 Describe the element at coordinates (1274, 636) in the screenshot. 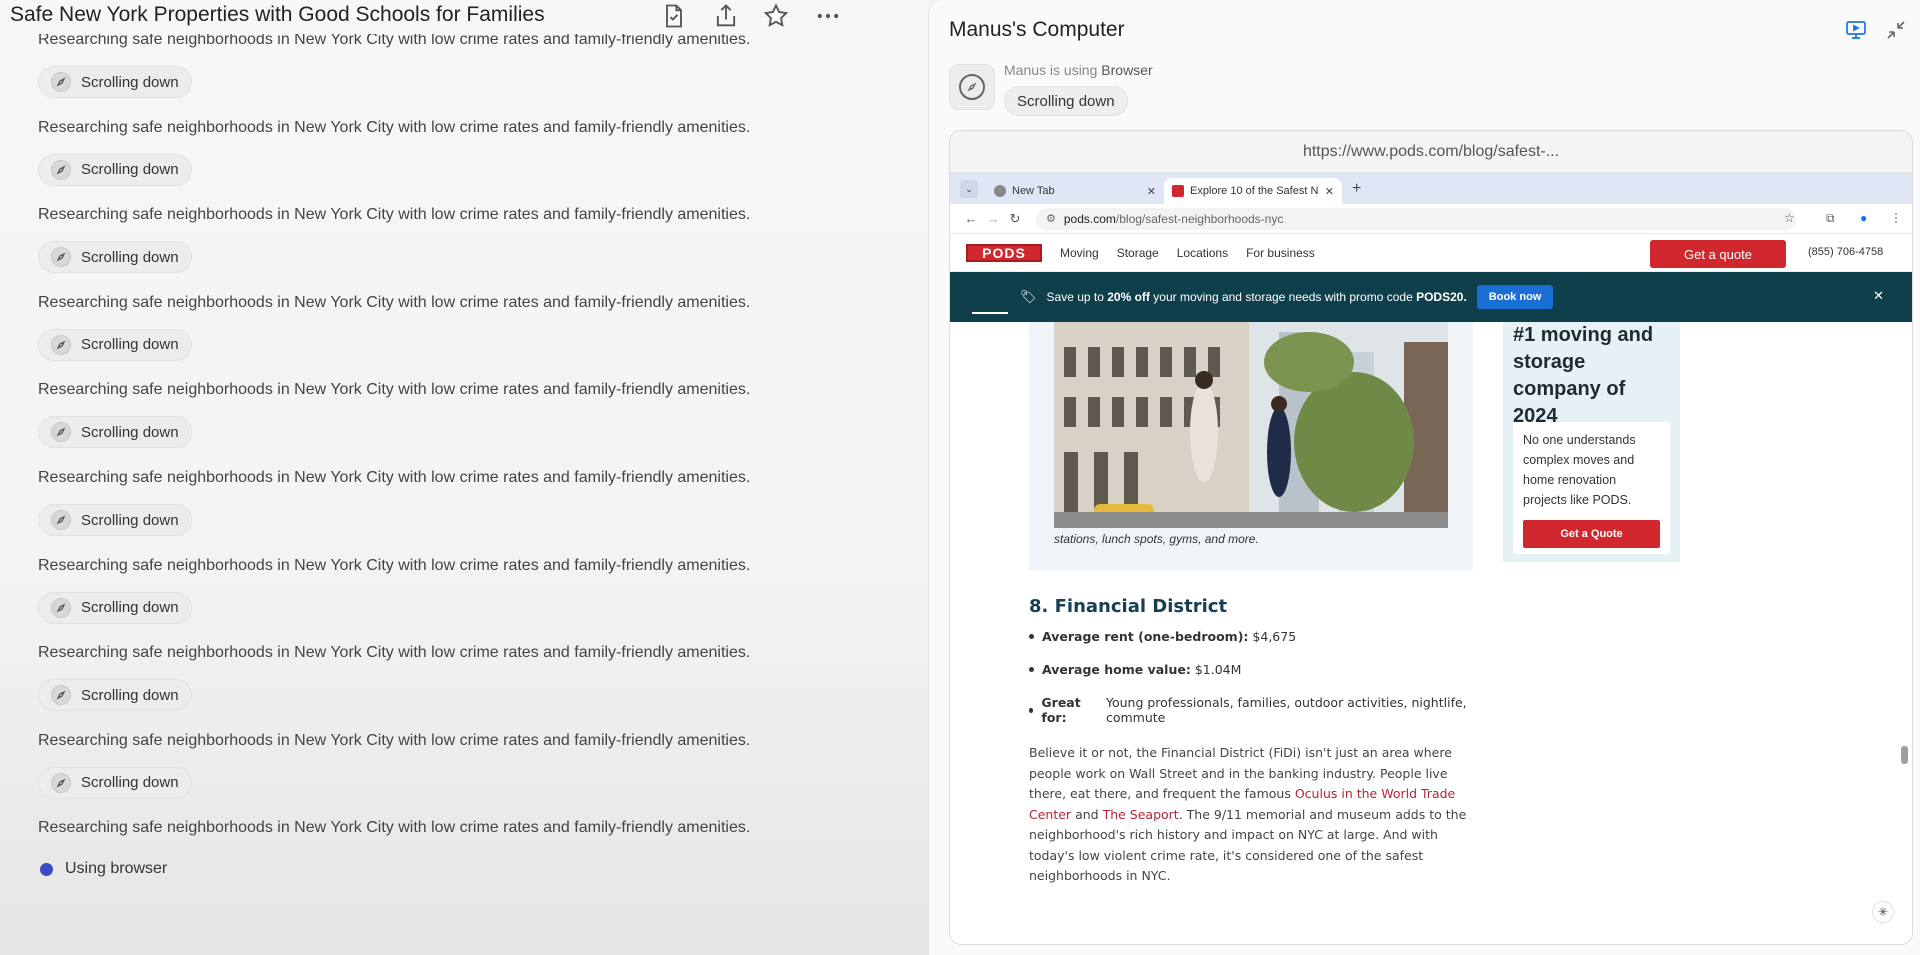

I see `bullet-value: $4,675` at that location.